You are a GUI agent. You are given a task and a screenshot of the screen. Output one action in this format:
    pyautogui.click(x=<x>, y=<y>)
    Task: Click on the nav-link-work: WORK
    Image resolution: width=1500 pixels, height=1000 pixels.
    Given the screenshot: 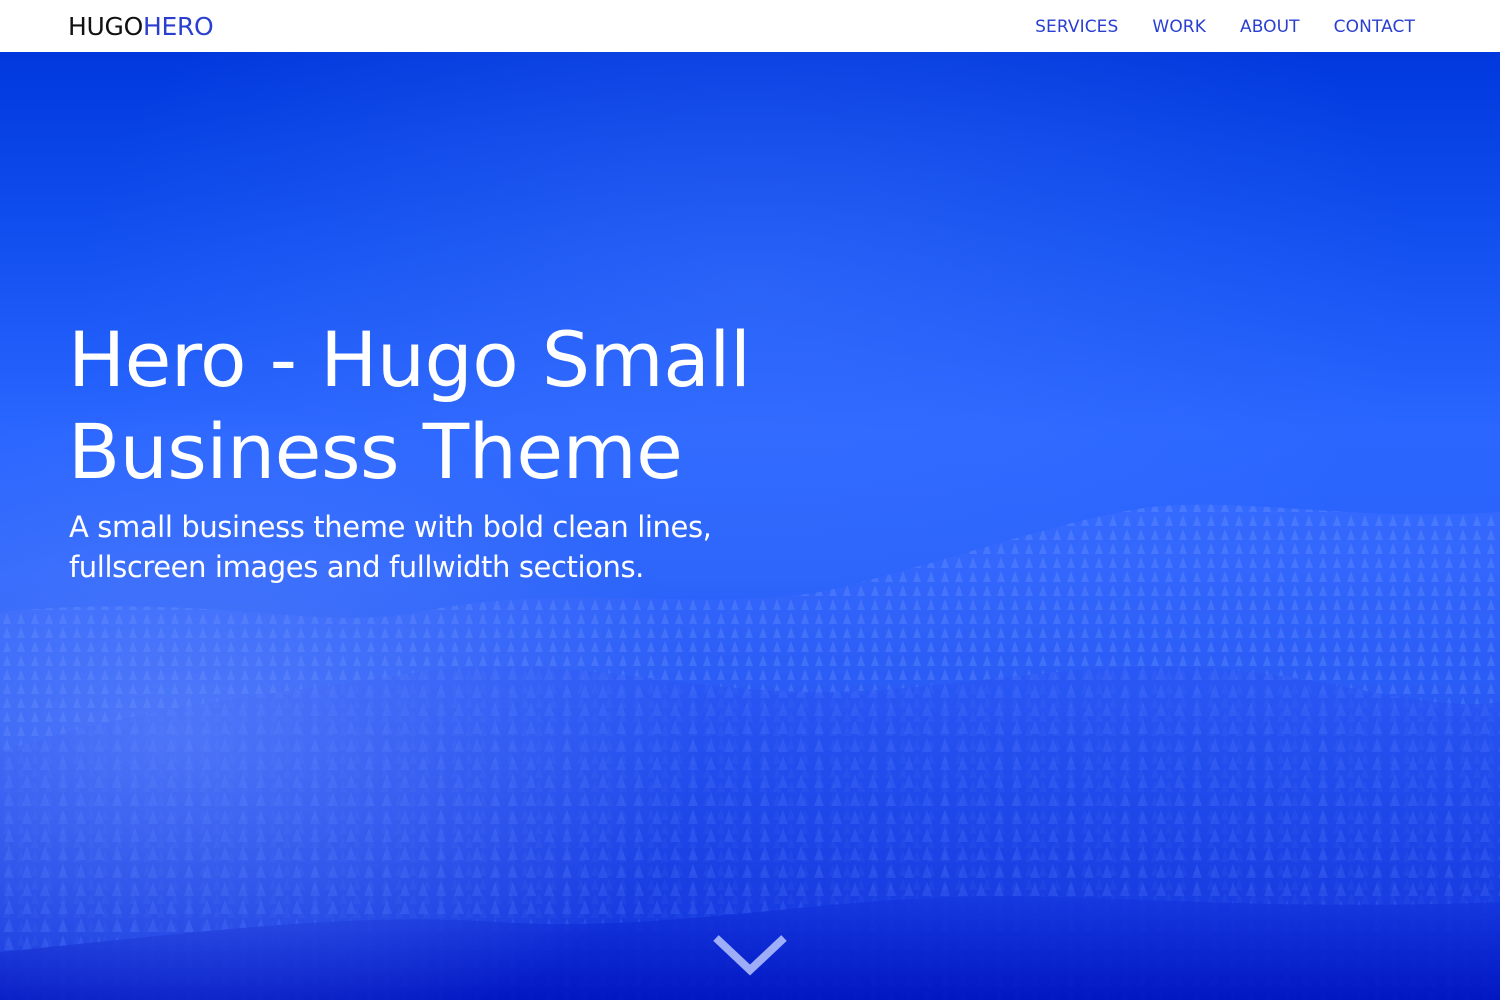 What is the action you would take?
    pyautogui.click(x=1179, y=27)
    